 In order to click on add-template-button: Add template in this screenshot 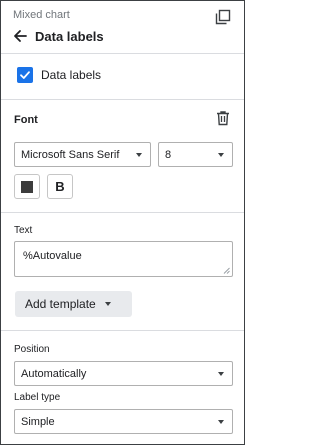, I will do `click(73, 304)`.